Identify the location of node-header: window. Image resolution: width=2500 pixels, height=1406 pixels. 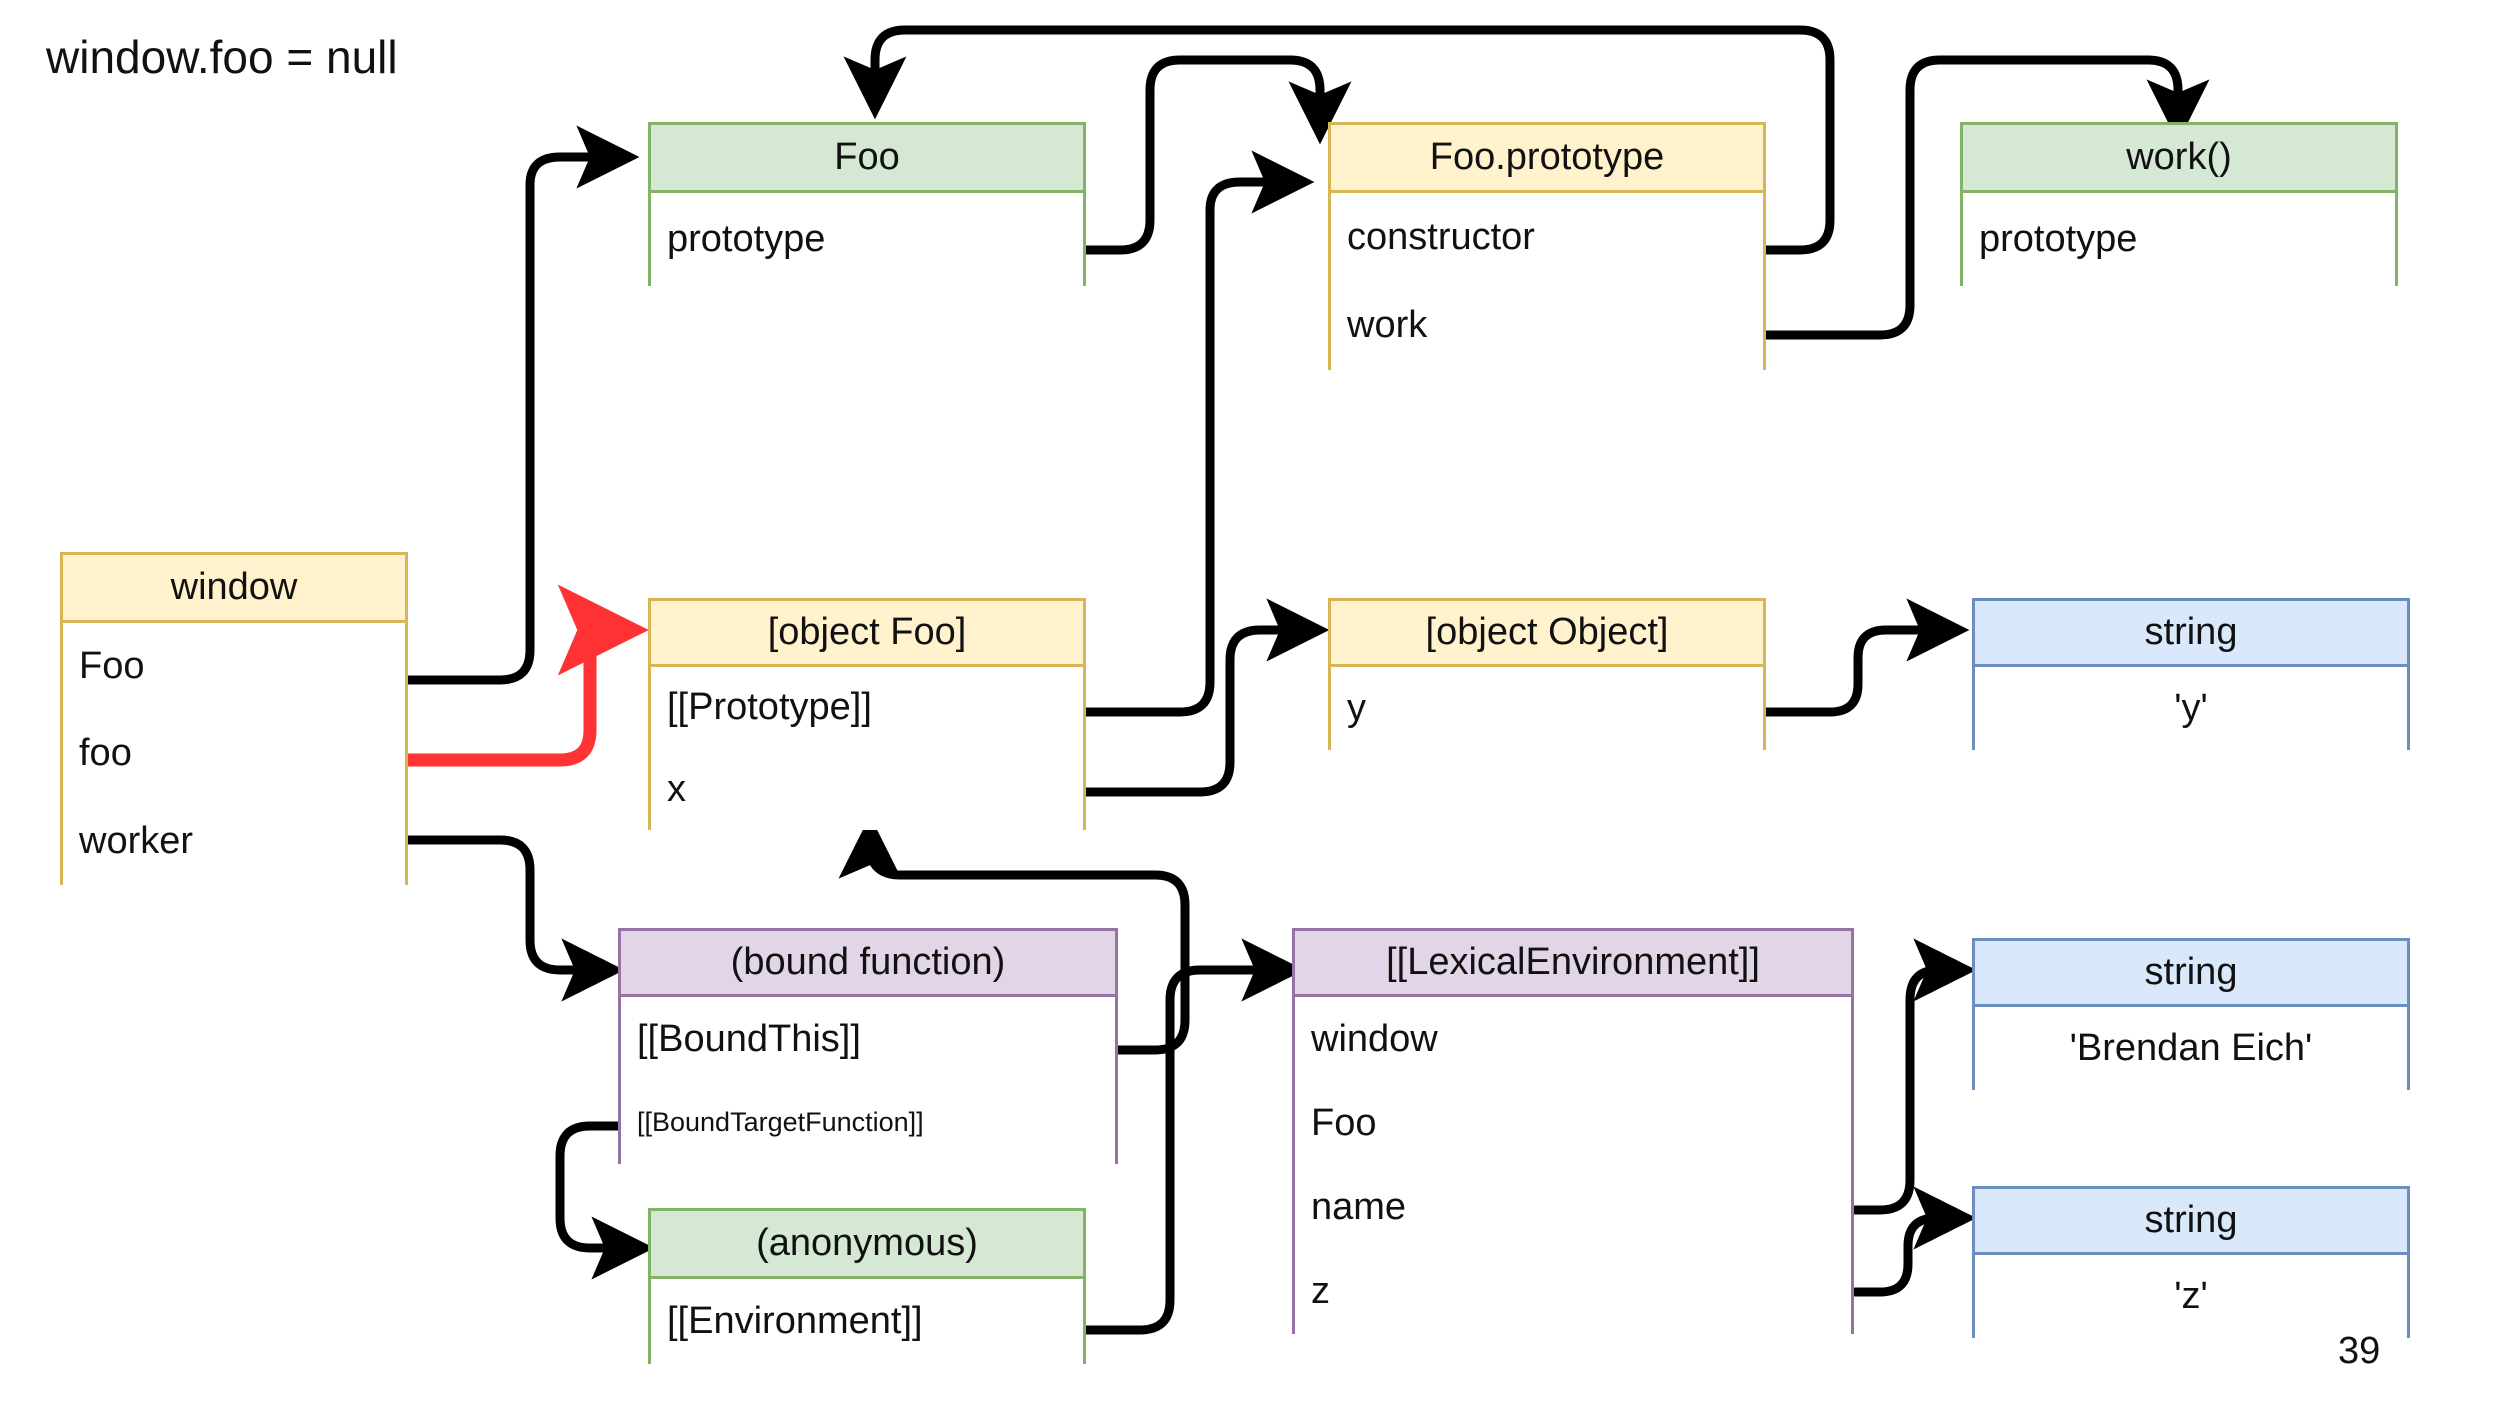
(234, 589).